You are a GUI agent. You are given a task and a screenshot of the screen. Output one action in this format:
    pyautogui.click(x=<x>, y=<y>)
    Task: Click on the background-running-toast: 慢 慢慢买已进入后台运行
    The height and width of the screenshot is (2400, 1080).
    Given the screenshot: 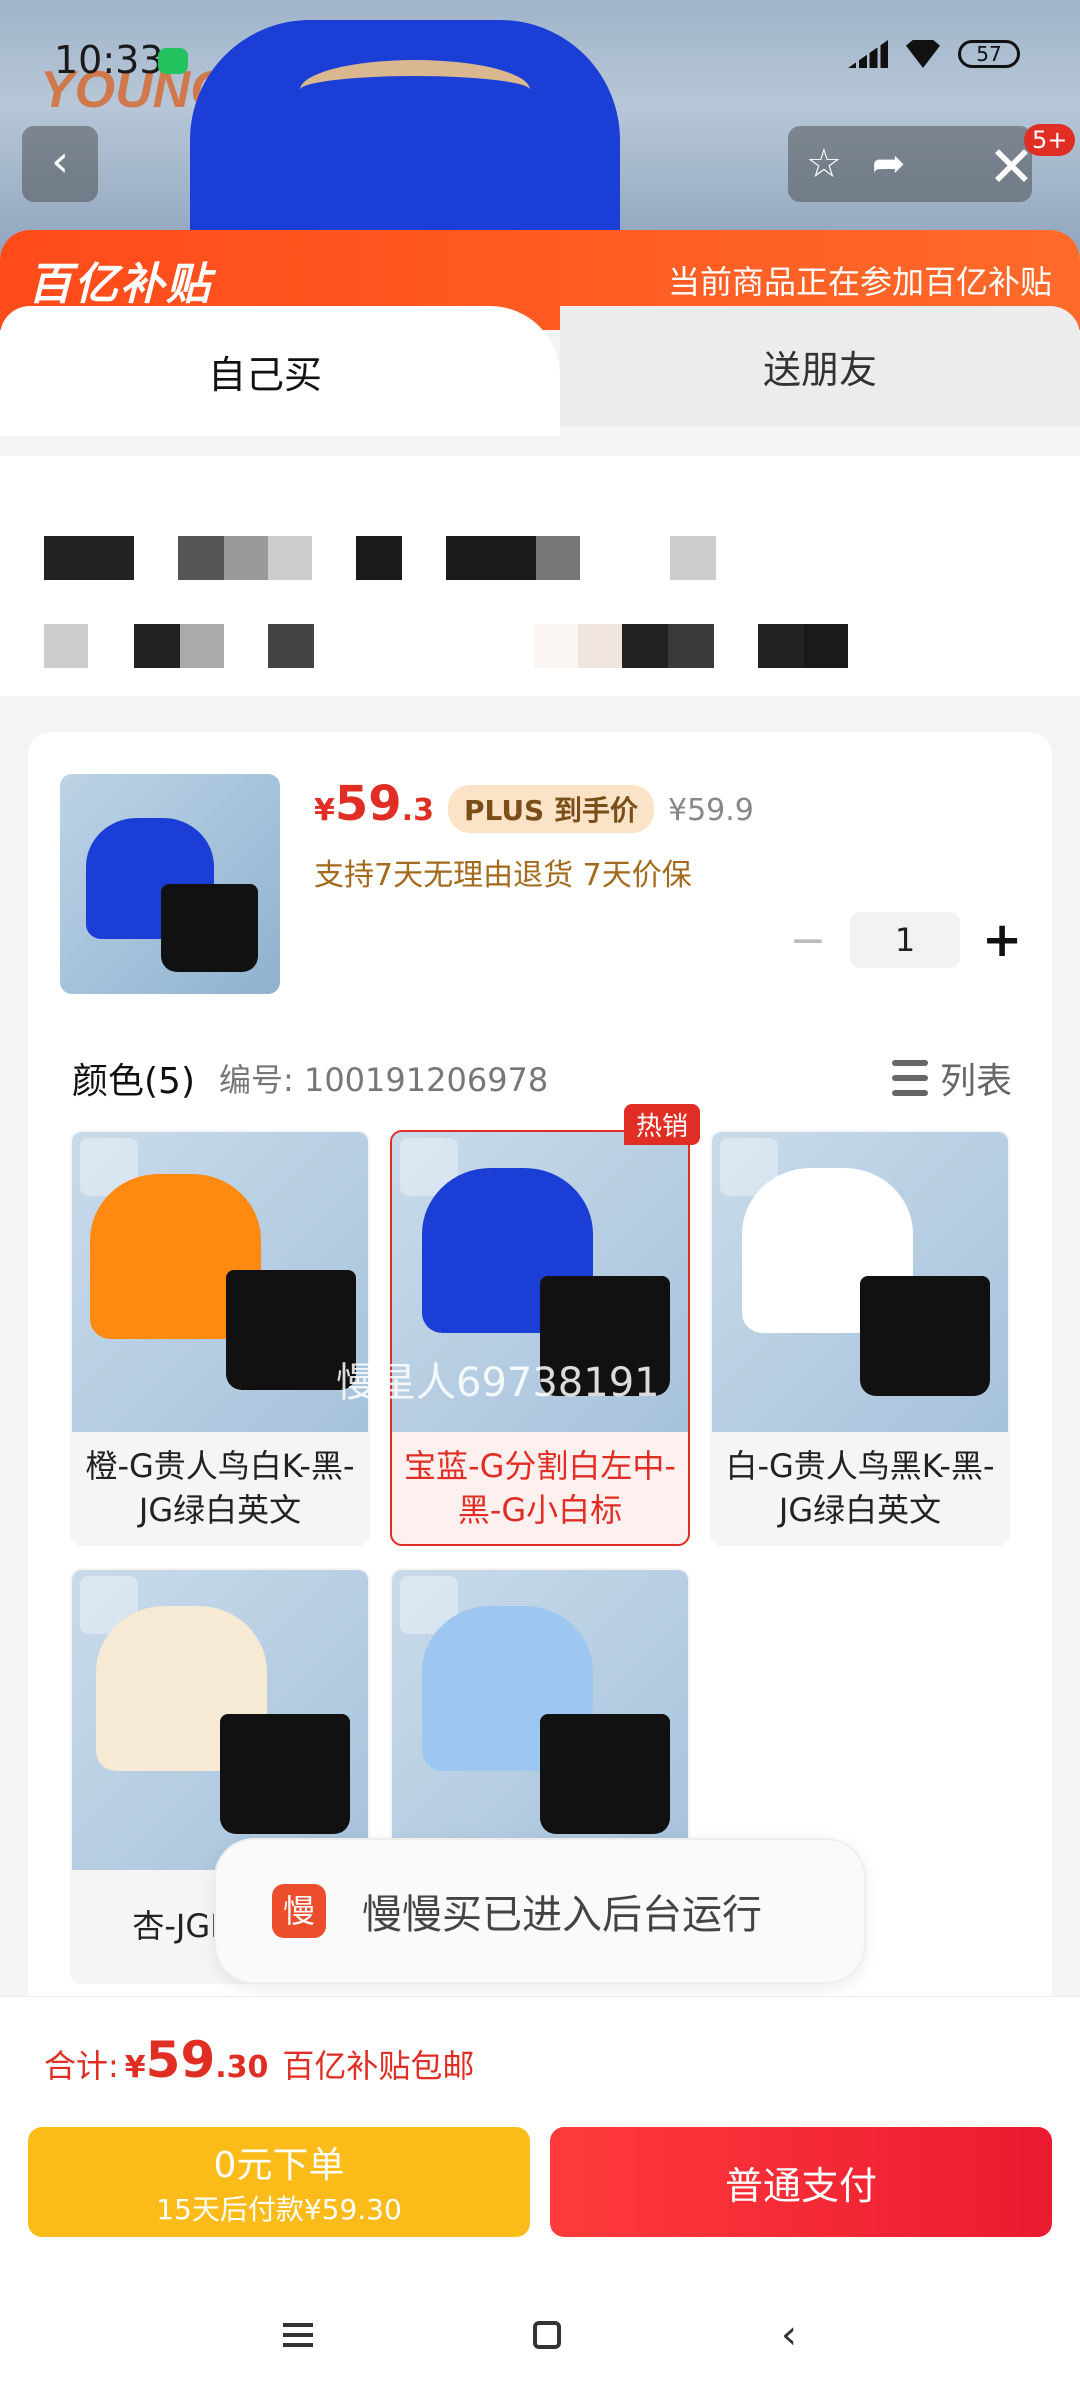 What is the action you would take?
    pyautogui.click(x=540, y=1911)
    